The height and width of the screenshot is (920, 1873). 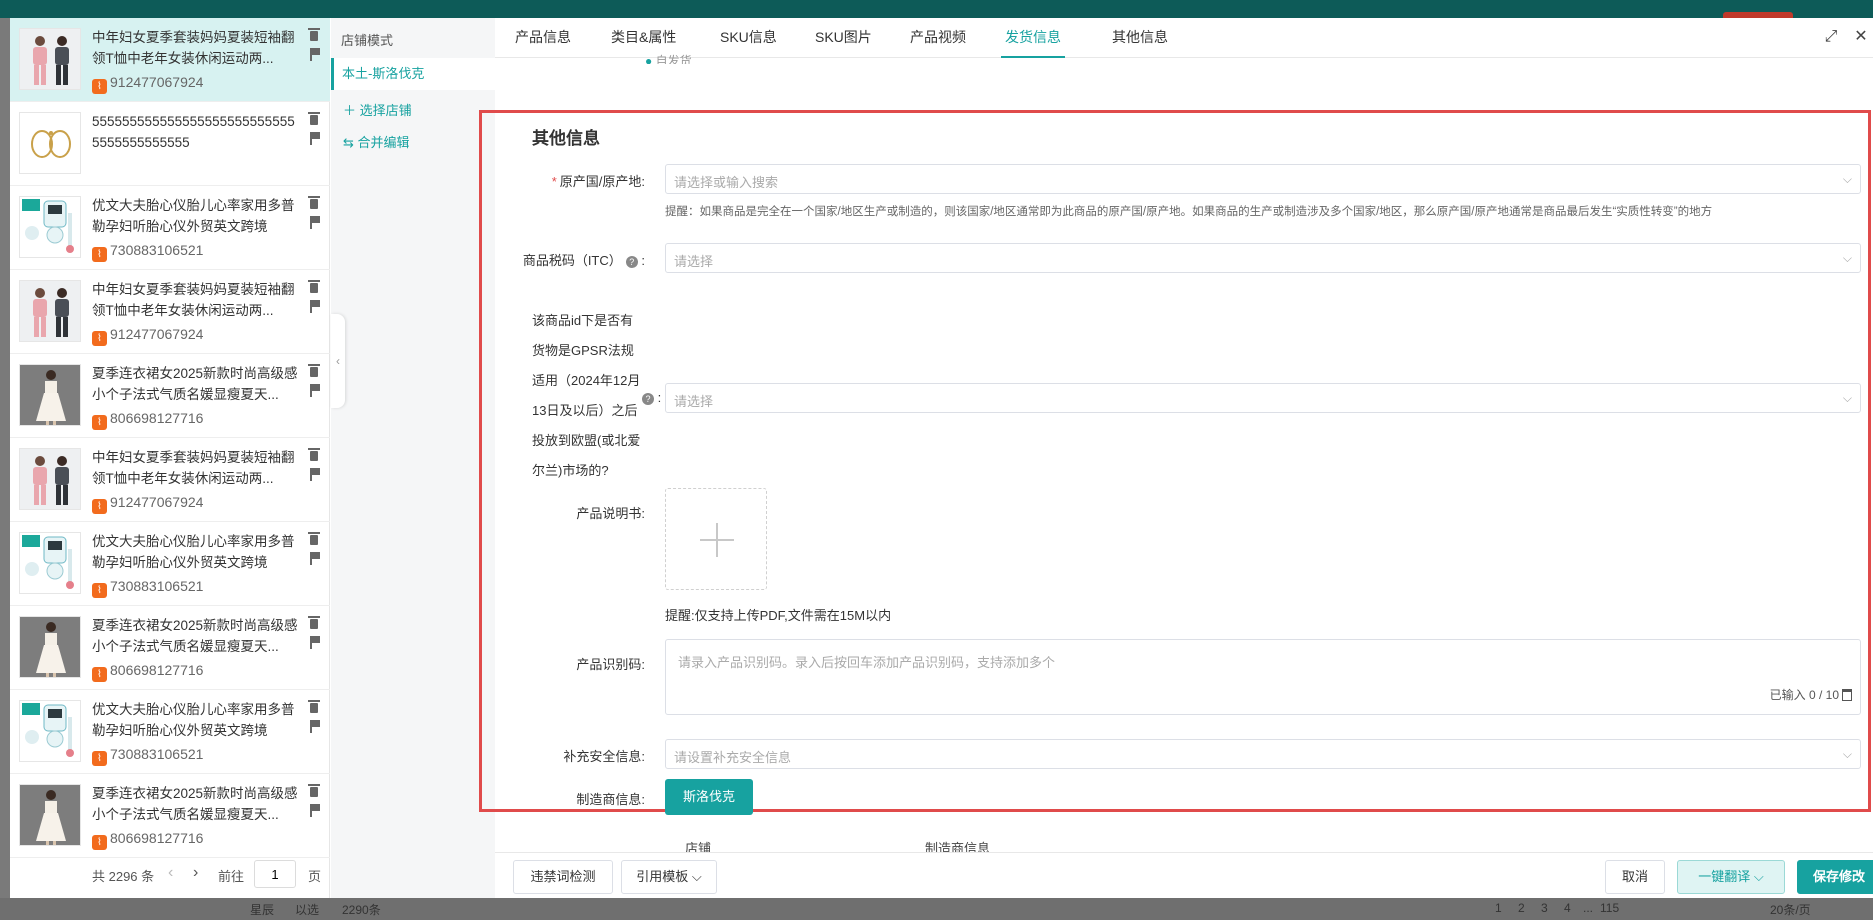 I want to click on background-page: 4, so click(x=1567, y=908).